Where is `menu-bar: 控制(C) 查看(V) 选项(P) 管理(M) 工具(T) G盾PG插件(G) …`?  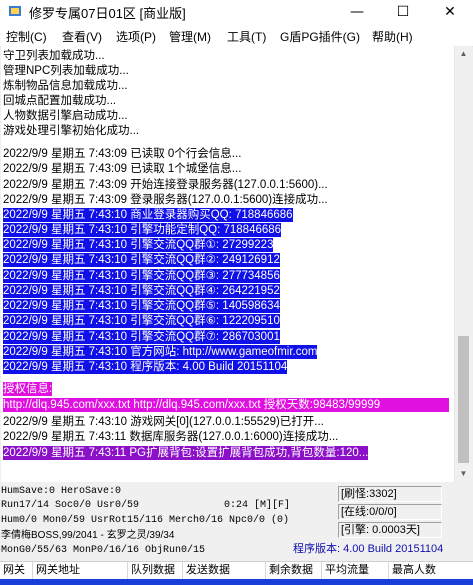 menu-bar: 控制(C) 查看(V) 选项(P) 管理(M) 工具(T) G盾PG插件(G) … is located at coordinates (236, 36).